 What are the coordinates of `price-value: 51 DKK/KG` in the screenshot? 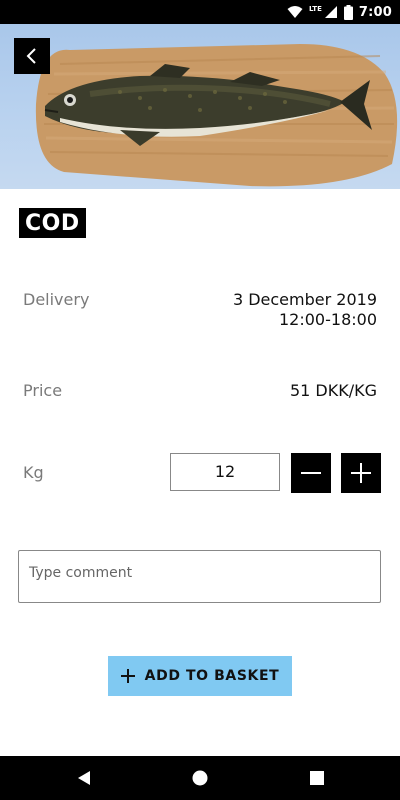 It's located at (333, 390).